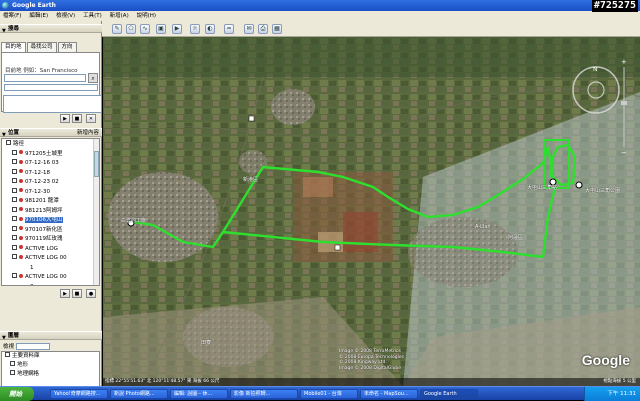  What do you see at coordinates (229, 29) in the screenshot?
I see `ruler-icon: ═` at bounding box center [229, 29].